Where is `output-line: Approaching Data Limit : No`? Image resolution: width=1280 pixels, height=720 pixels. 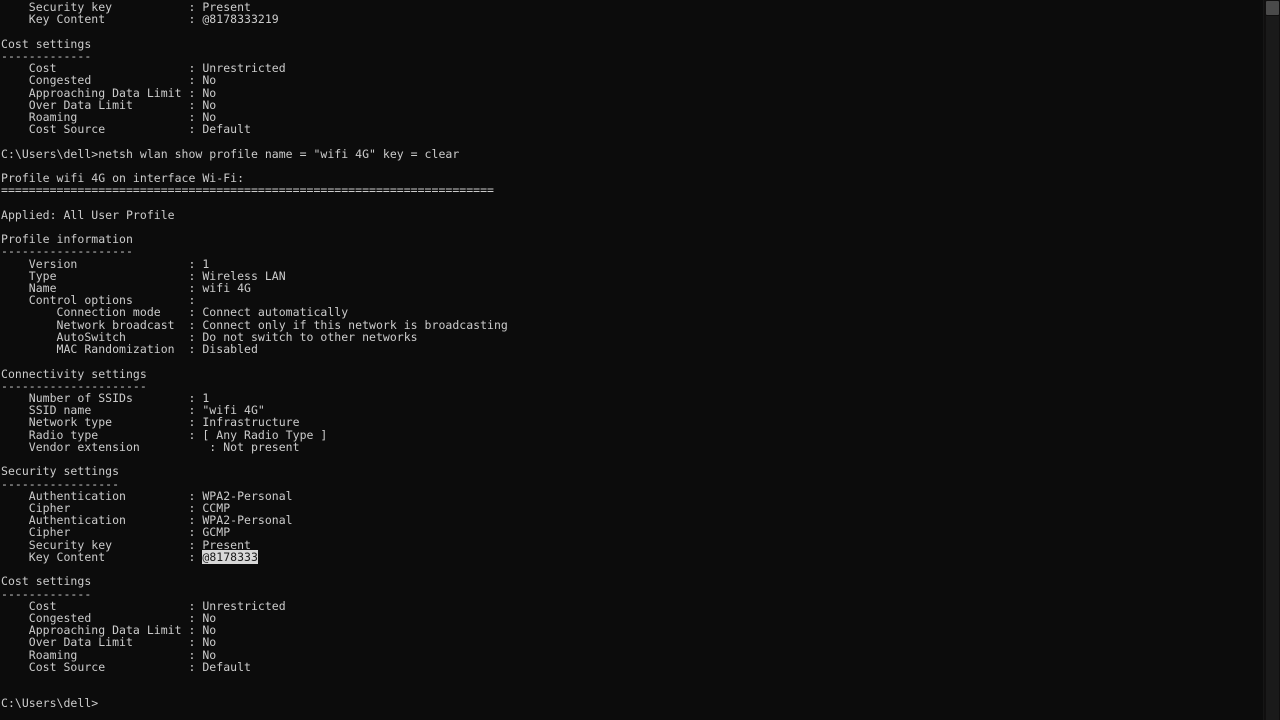
output-line: Approaching Data Limit : No is located at coordinates (109, 92).